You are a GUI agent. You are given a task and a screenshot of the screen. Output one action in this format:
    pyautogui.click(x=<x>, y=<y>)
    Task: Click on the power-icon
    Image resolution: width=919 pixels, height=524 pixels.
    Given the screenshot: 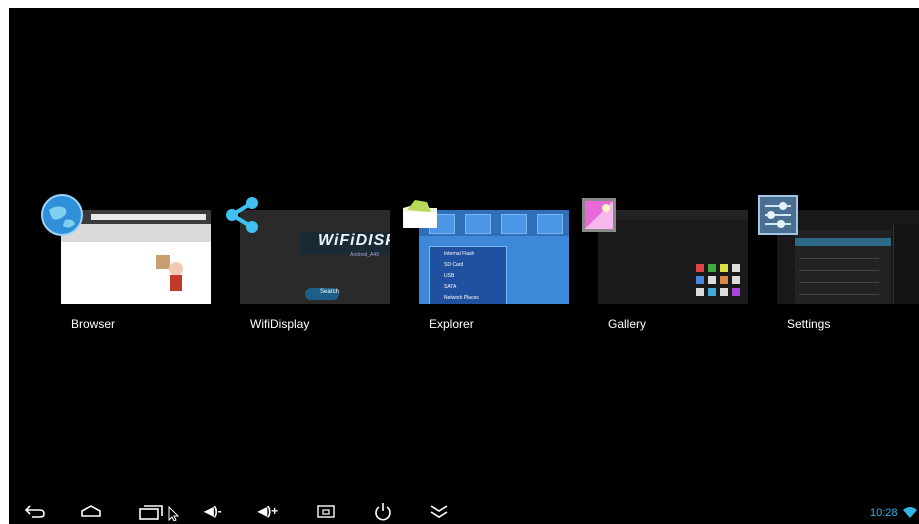 What is the action you would take?
    pyautogui.click(x=383, y=512)
    